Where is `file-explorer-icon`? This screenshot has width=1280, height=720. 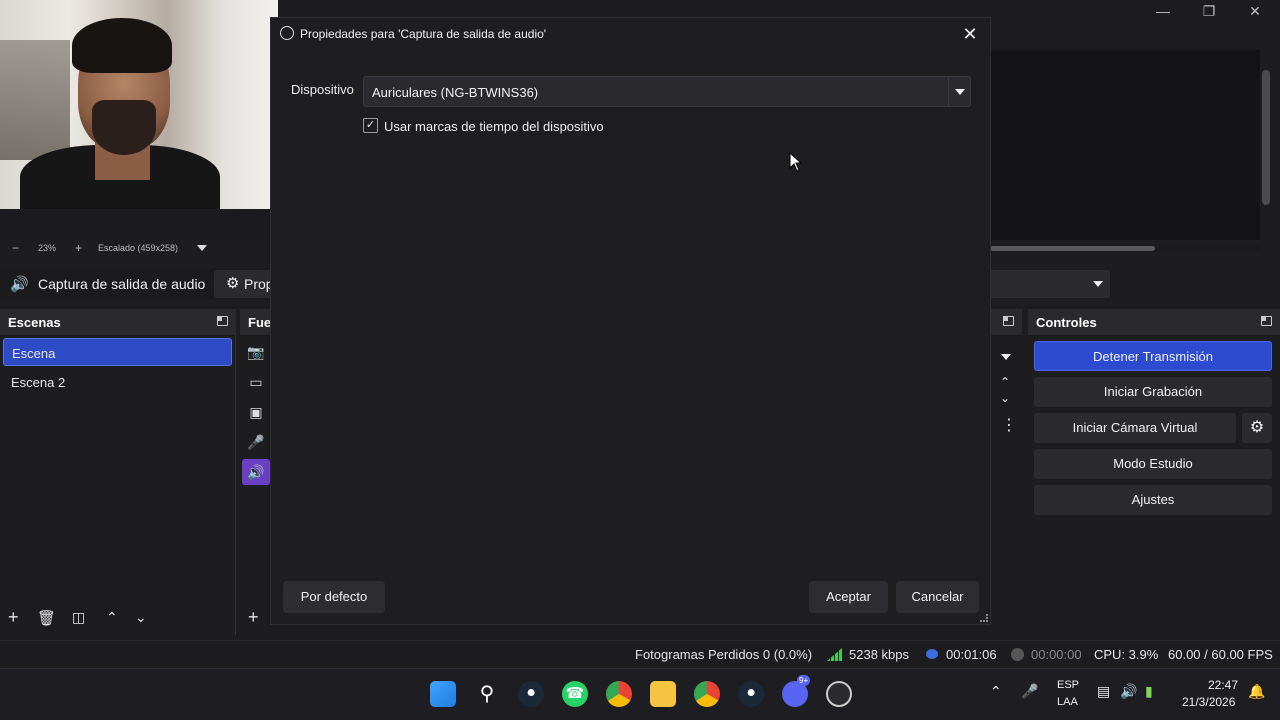
file-explorer-icon is located at coordinates (663, 694).